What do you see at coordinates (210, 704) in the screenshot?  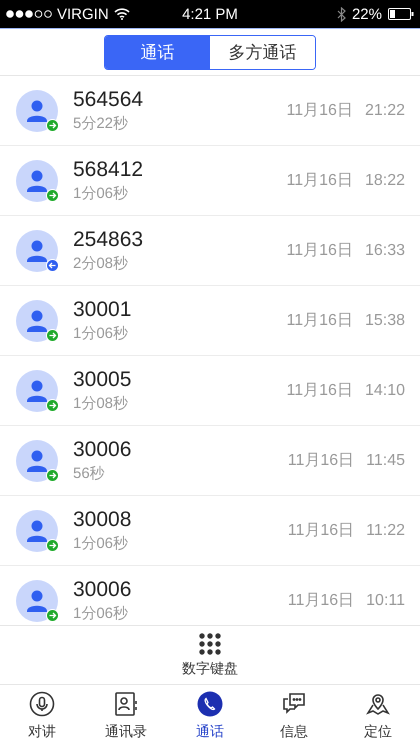 I see `phone-icon` at bounding box center [210, 704].